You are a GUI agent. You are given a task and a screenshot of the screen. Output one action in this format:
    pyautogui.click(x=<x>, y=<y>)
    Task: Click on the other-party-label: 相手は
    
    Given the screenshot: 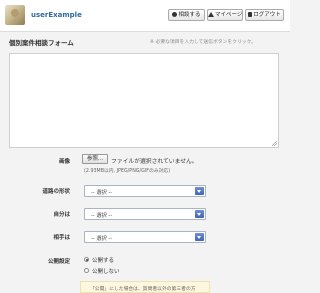 What is the action you would take?
    pyautogui.click(x=61, y=238)
    